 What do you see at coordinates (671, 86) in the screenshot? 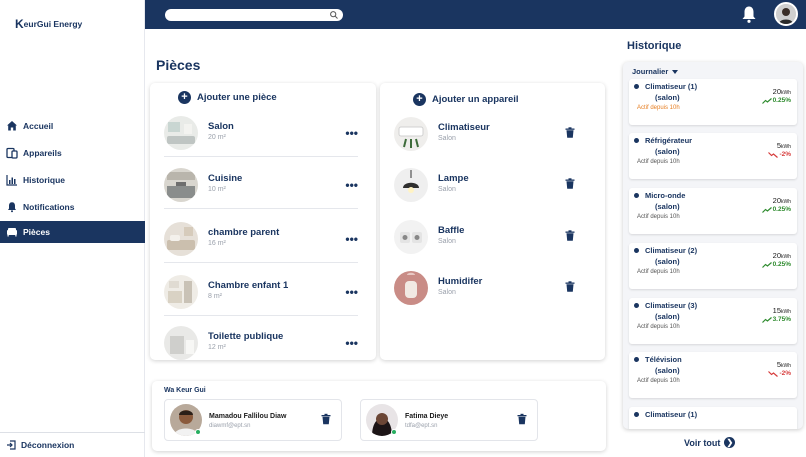
I see `history-device-name: Climatiseur (1)` at bounding box center [671, 86].